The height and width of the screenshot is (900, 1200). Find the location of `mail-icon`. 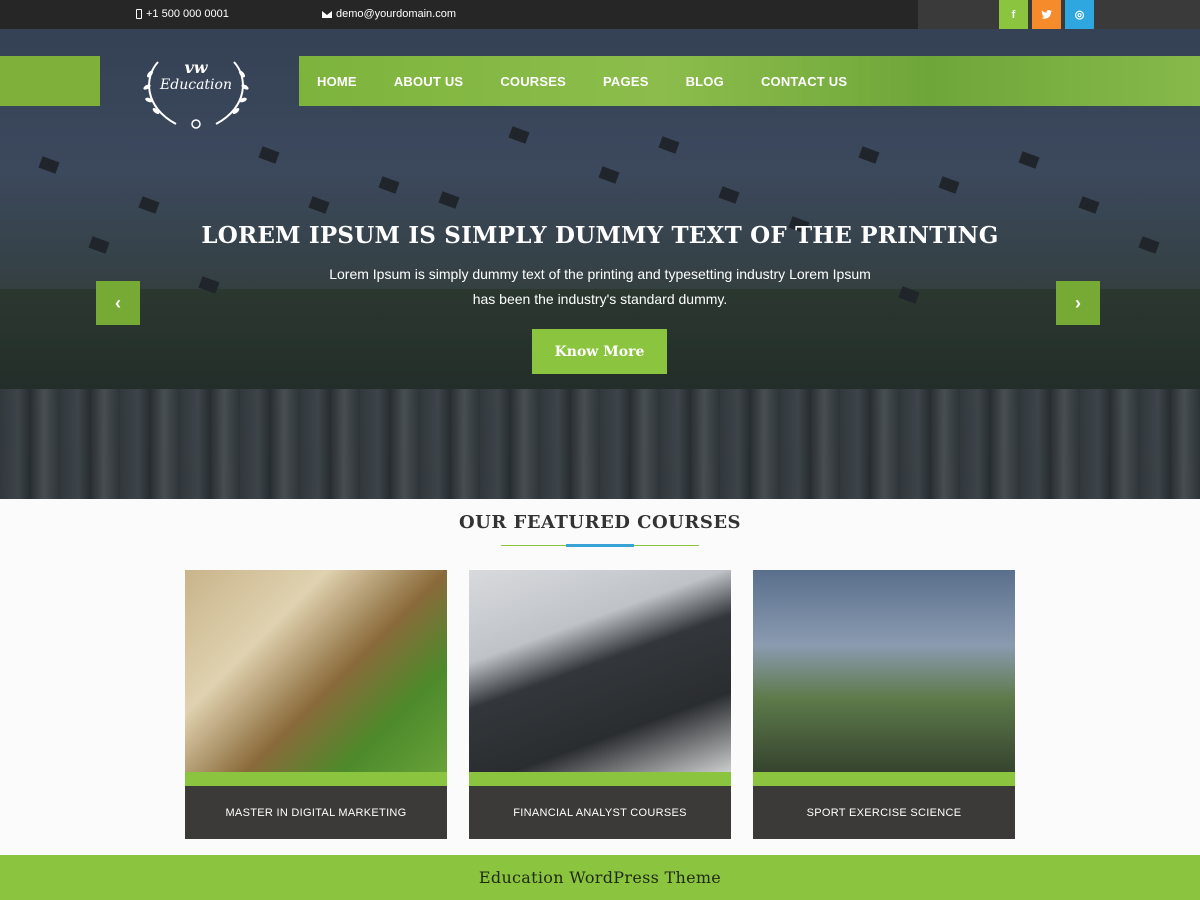

mail-icon is located at coordinates (327, 14).